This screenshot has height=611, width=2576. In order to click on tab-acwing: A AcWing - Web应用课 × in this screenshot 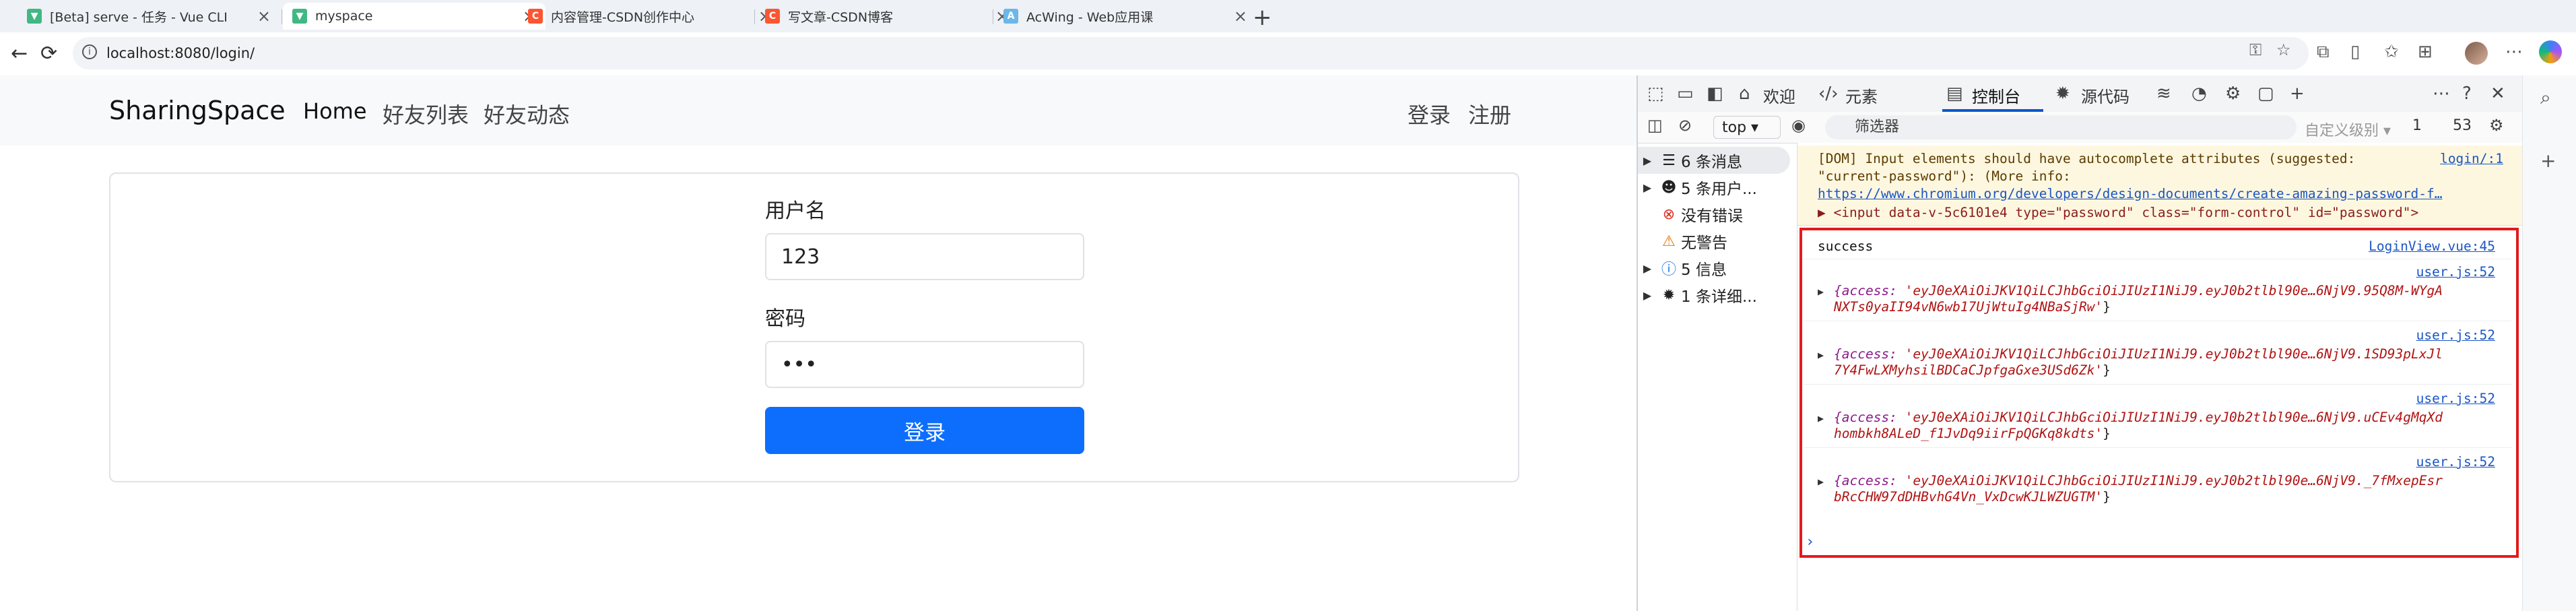, I will do `click(1125, 16)`.